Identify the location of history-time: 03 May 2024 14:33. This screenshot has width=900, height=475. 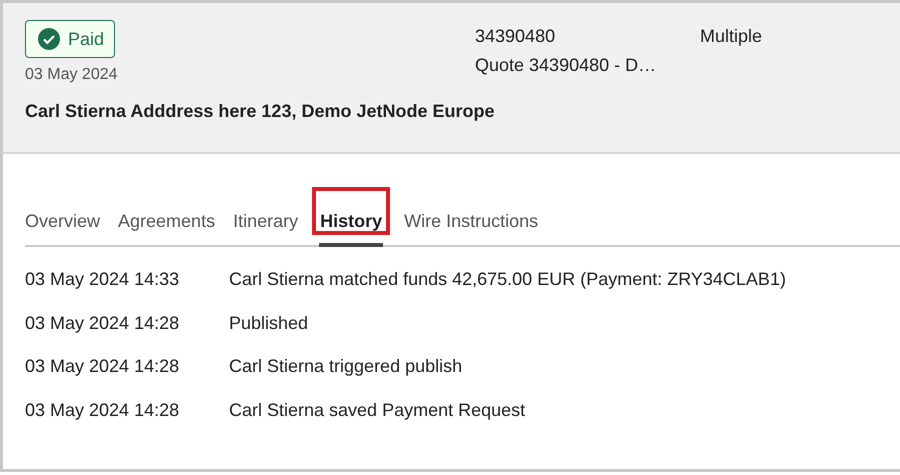
(102, 280).